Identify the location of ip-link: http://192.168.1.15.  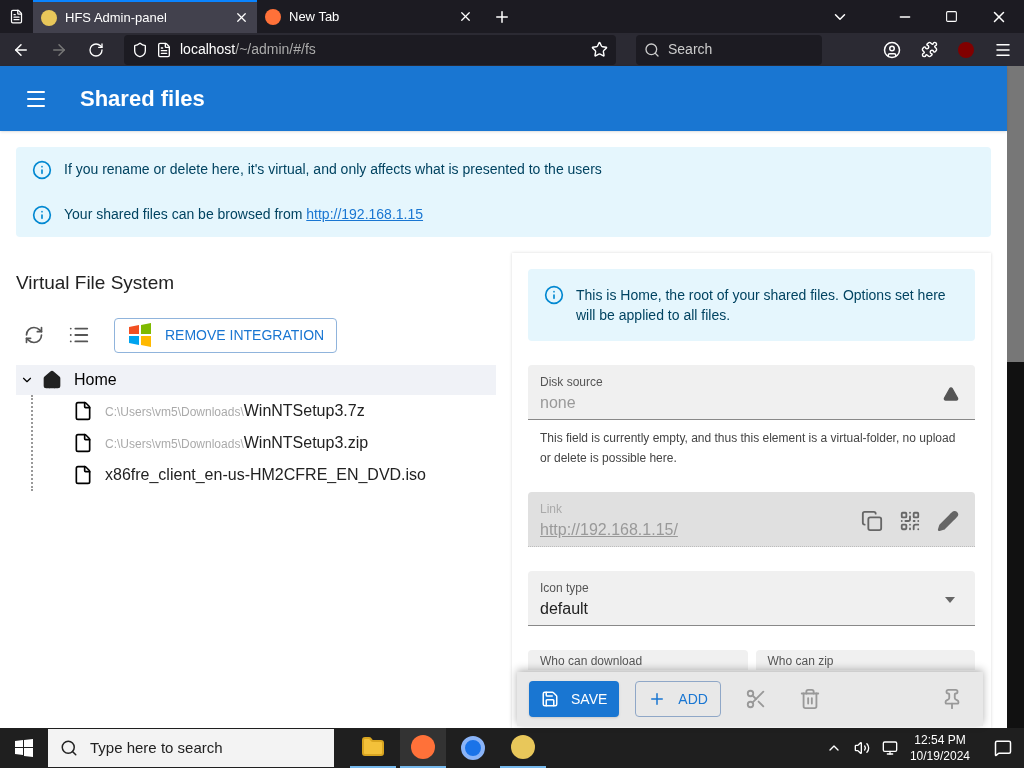
(365, 214).